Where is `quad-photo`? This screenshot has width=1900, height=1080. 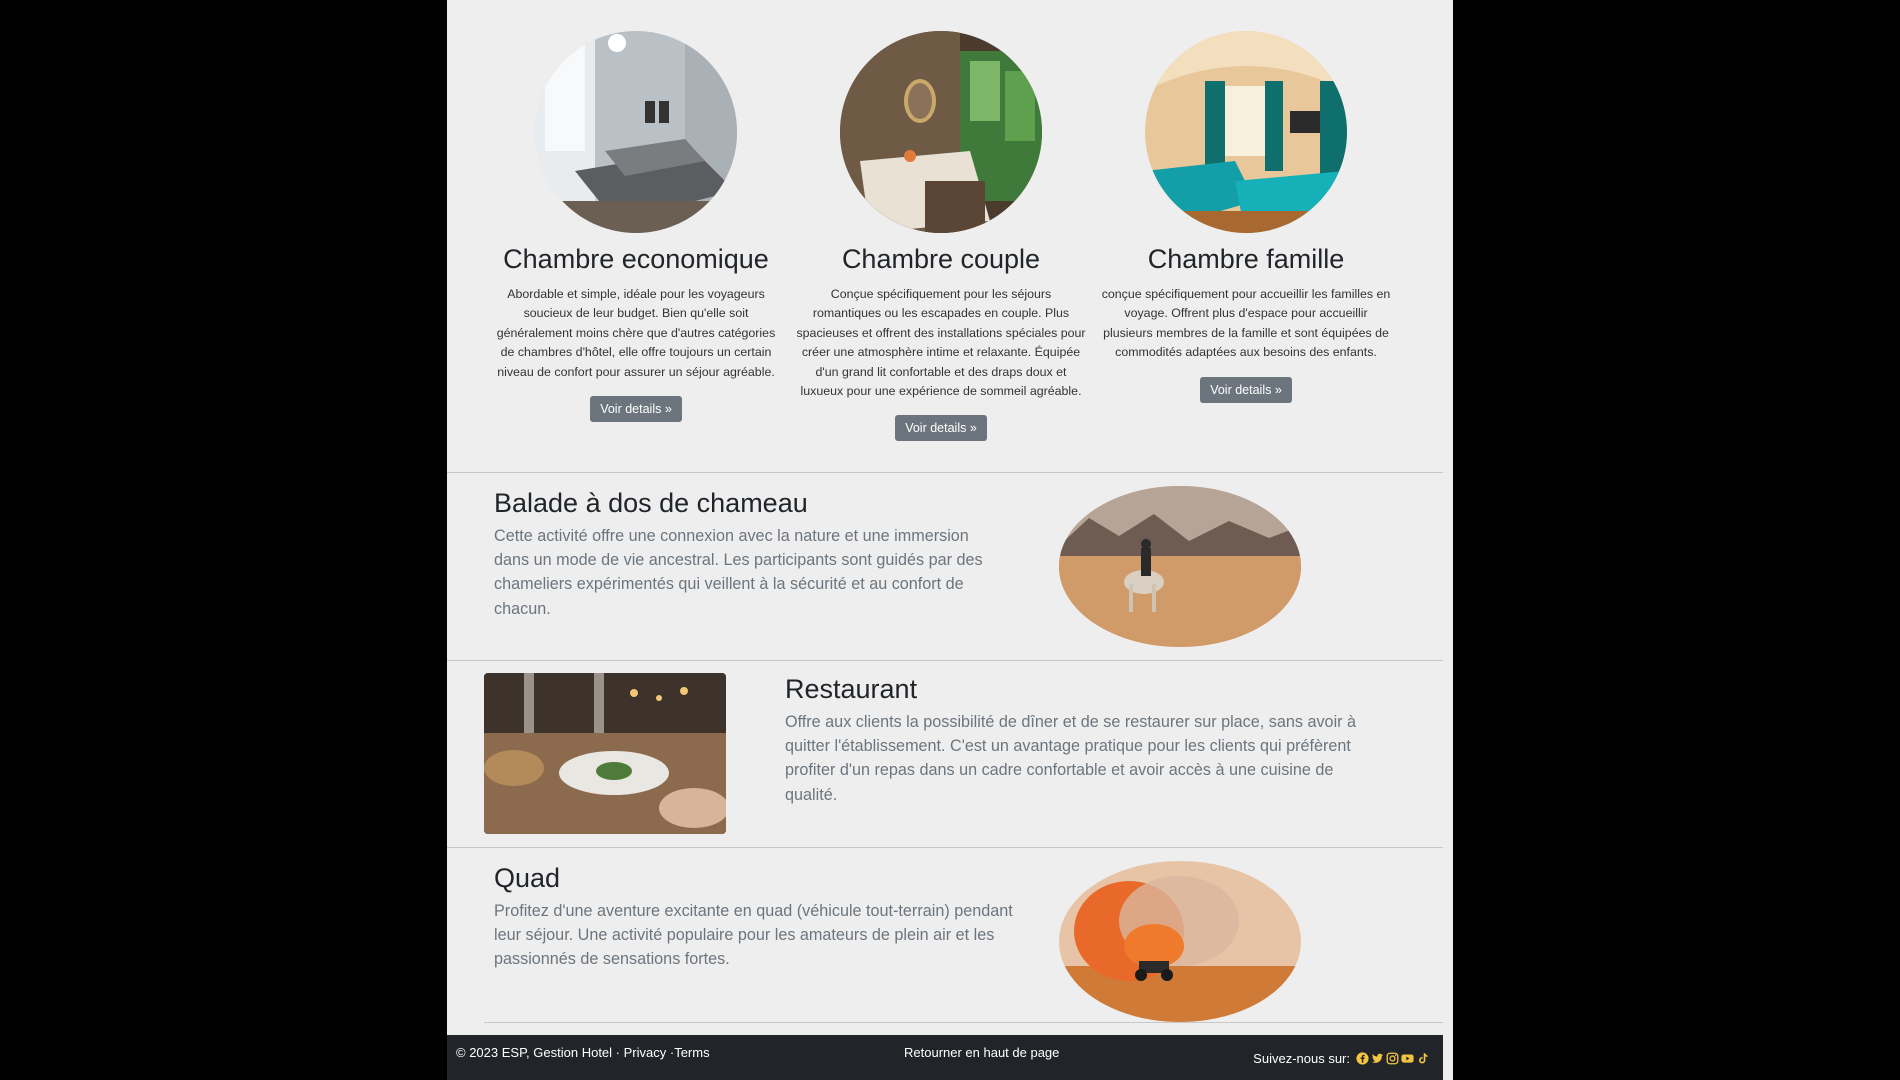 quad-photo is located at coordinates (1180, 941).